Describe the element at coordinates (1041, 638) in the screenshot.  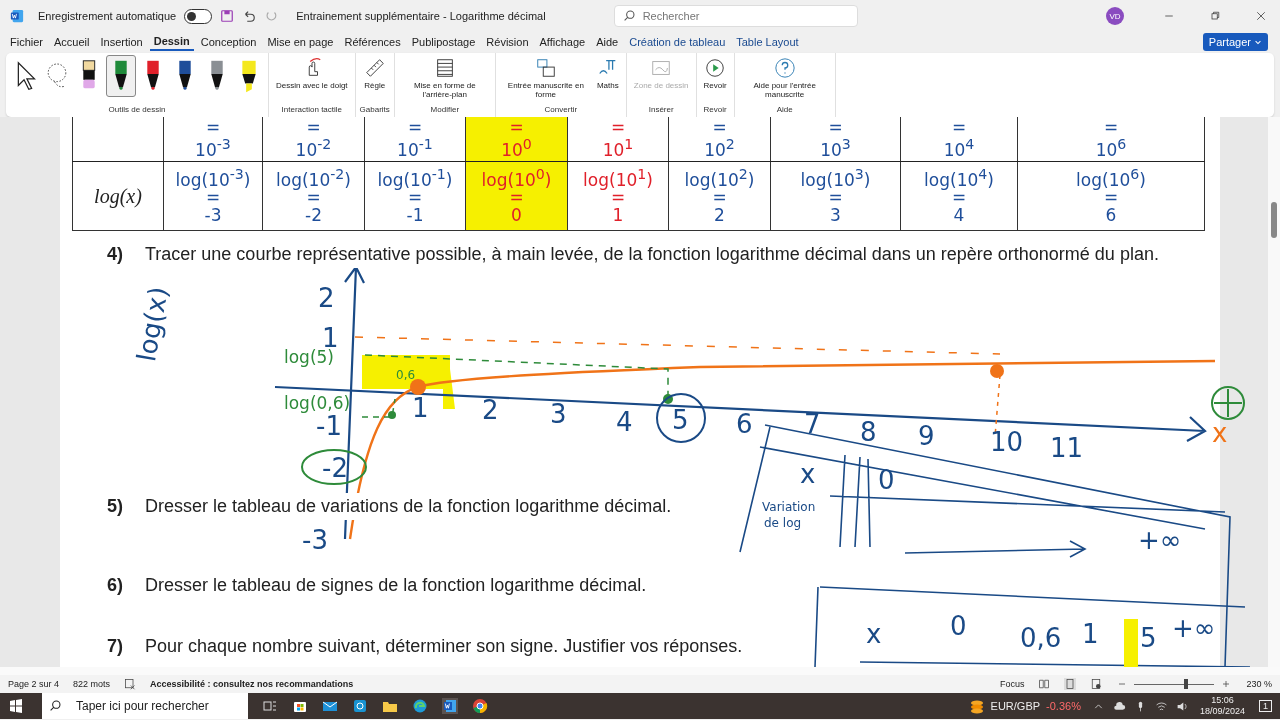
I see `table-label: 0,6` at that location.